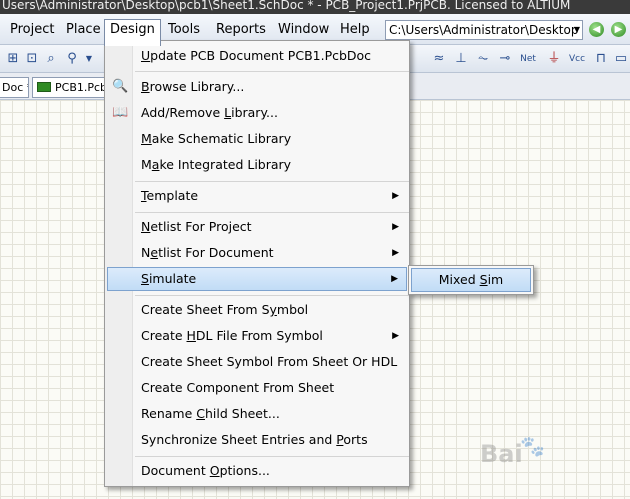 This screenshot has width=630, height=499. I want to click on menu-tools: Tools, so click(184, 31).